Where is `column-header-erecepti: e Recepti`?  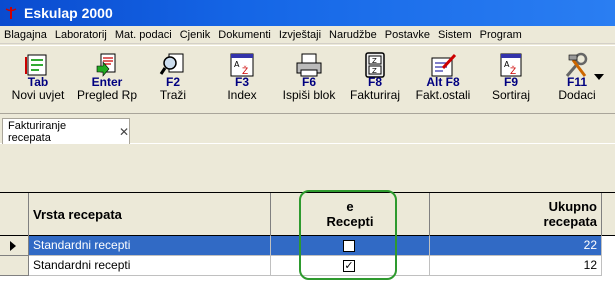
column-header-erecepti: e Recepti is located at coordinates (350, 214).